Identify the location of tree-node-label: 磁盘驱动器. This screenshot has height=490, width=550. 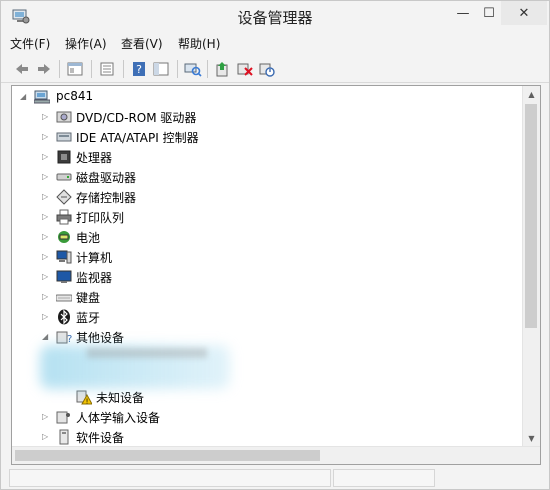
(106, 178).